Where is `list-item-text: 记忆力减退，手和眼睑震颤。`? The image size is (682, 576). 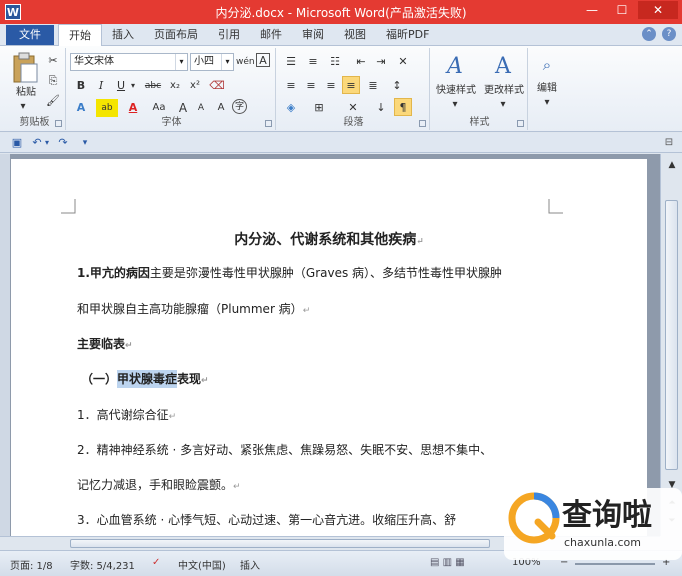 list-item-text: 记忆力减退，手和眼睑震颤。 is located at coordinates (155, 485).